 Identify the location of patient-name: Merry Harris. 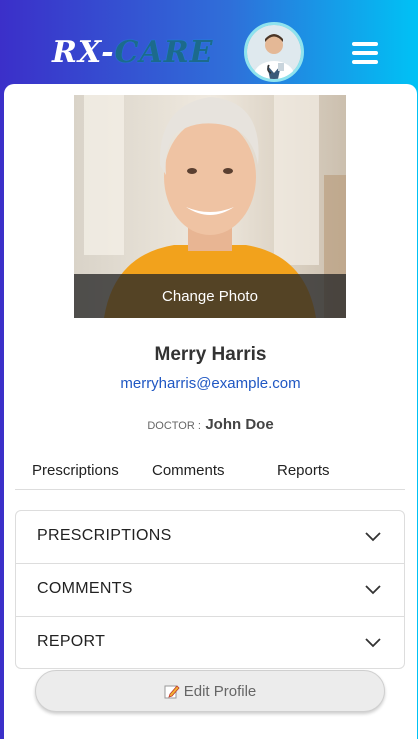
(210, 354).